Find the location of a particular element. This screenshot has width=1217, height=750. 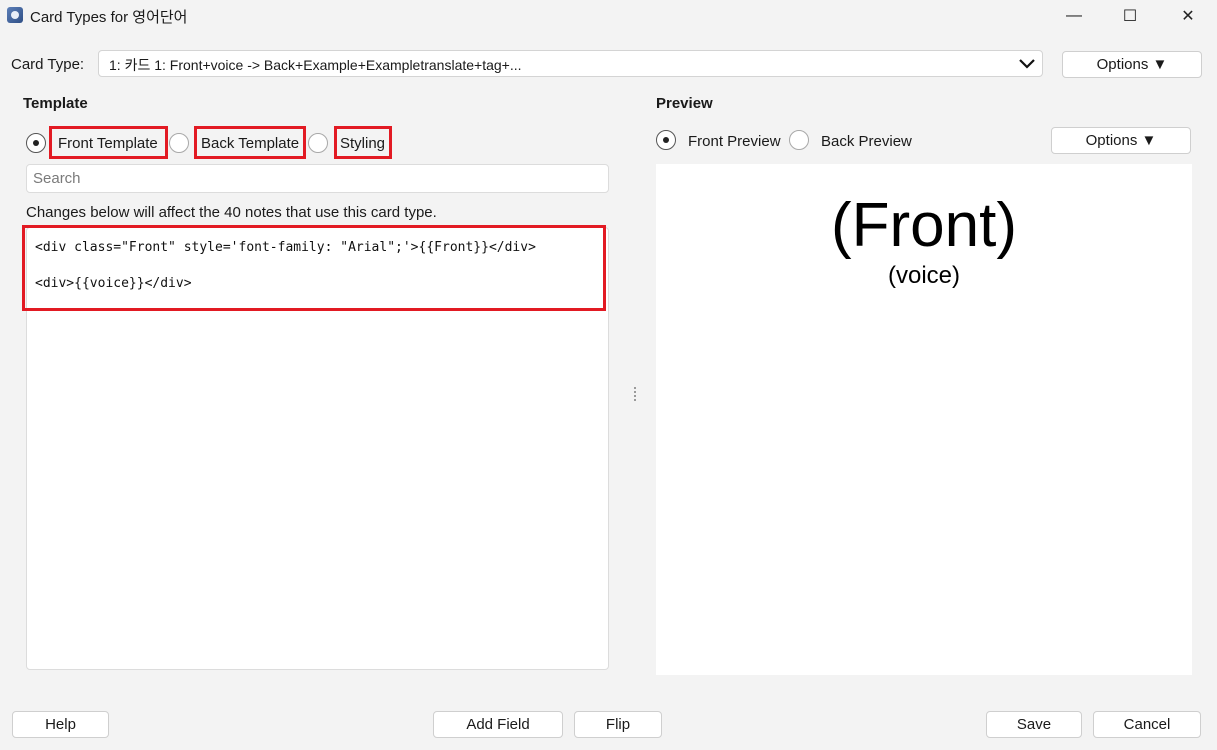

maximize-button: ☐ is located at coordinates (1130, 16).